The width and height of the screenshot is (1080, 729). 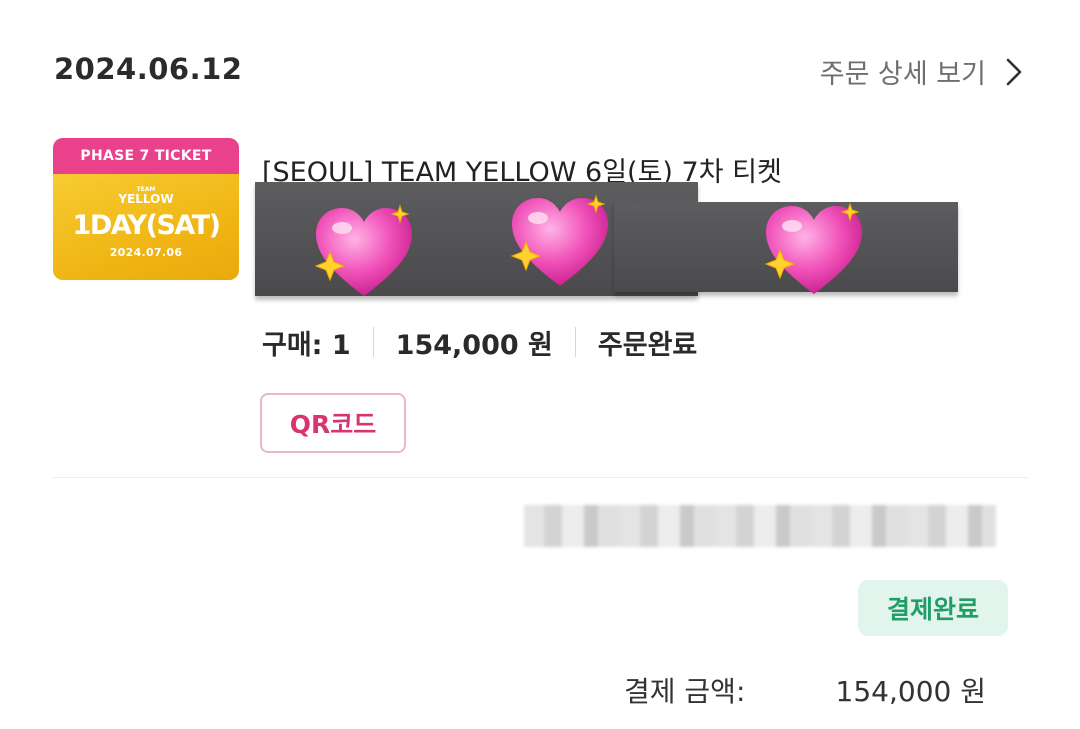 What do you see at coordinates (146, 252) in the screenshot?
I see `thumbnail-date: 2024.07.06` at bounding box center [146, 252].